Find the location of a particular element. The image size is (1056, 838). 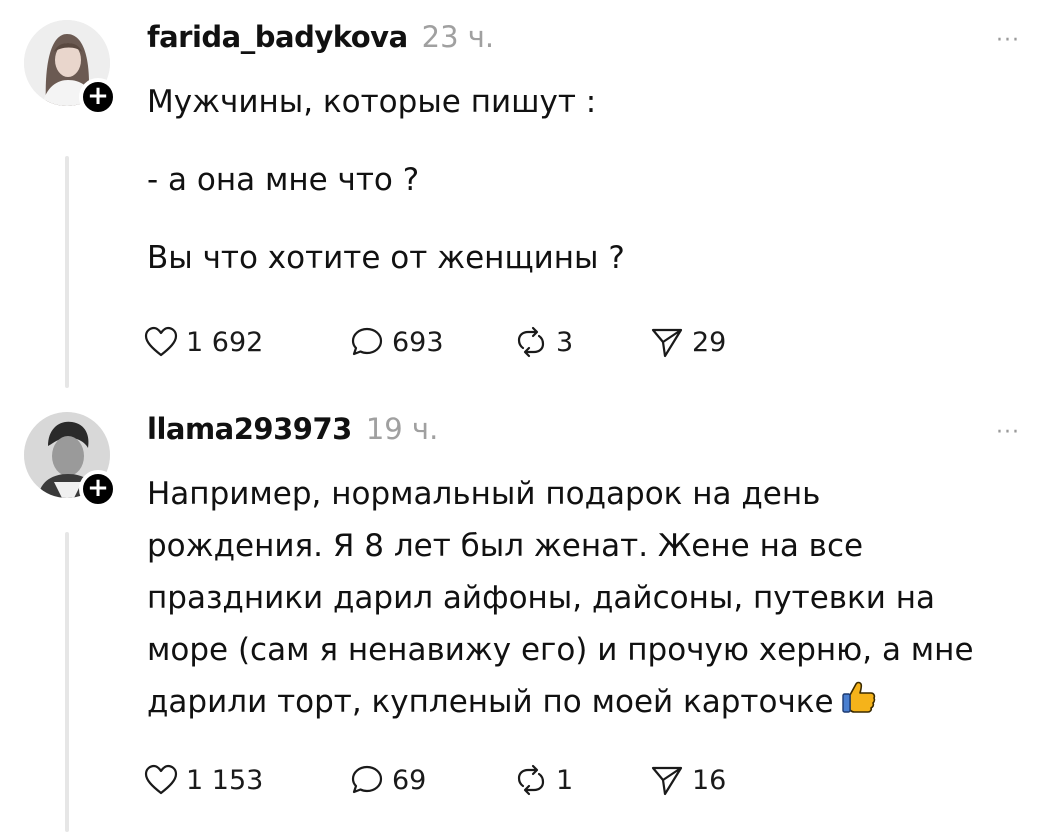

share-button: 16 is located at coordinates (710, 780).